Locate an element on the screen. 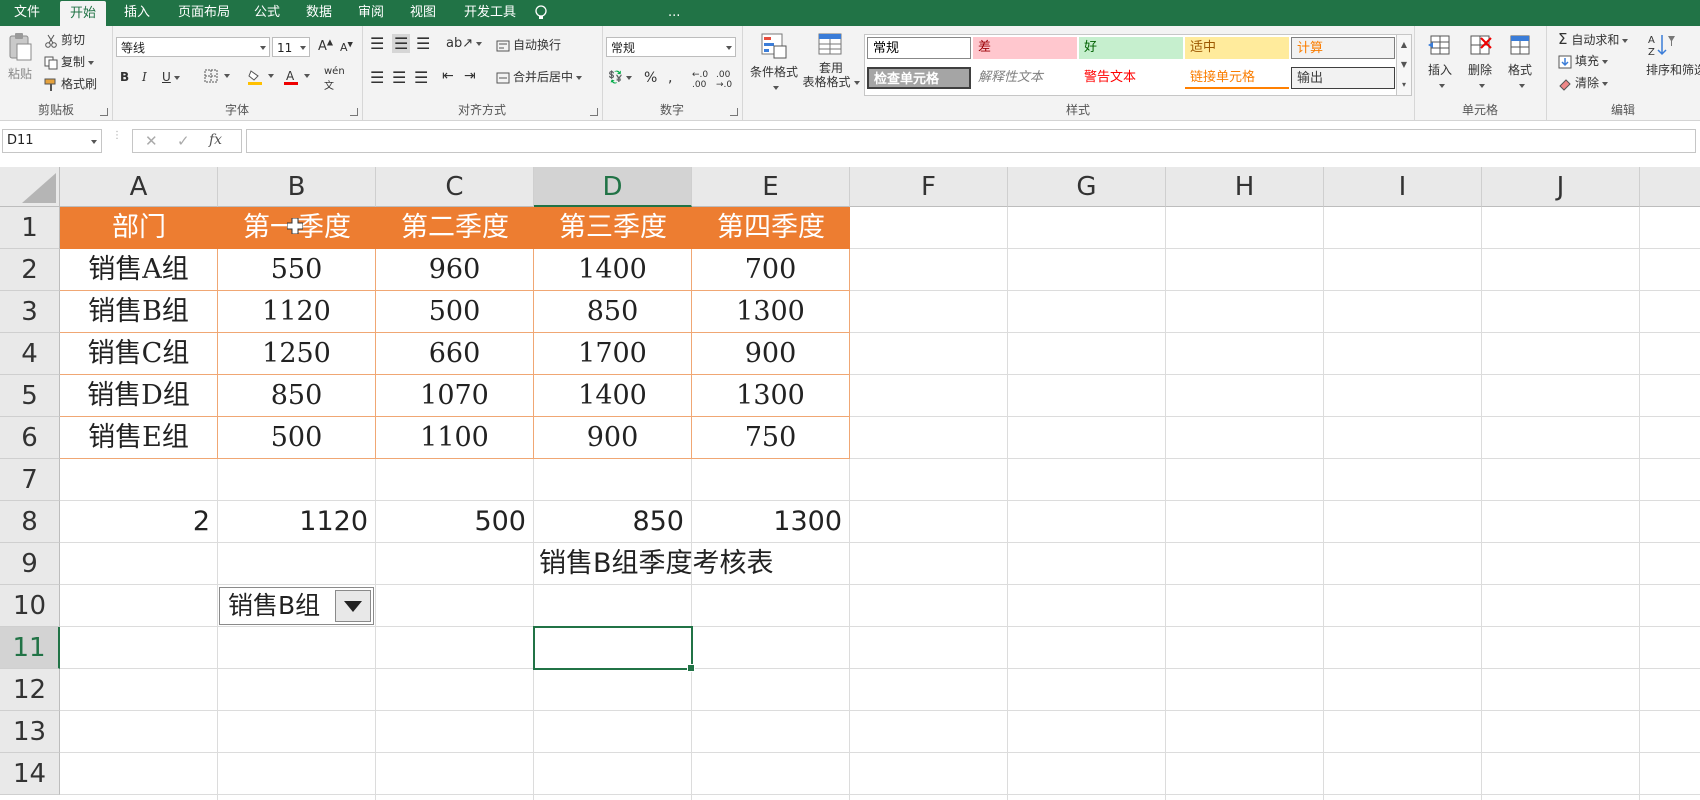 The image size is (1700, 800). enter-icon: ✓ is located at coordinates (183, 141).